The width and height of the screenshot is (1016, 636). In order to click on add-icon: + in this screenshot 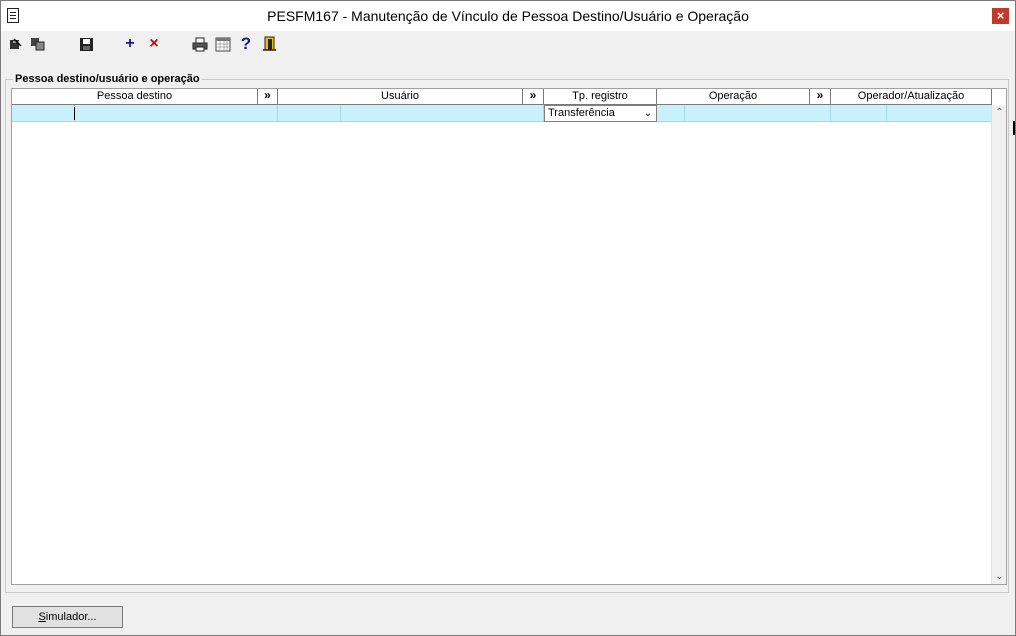, I will do `click(130, 44)`.